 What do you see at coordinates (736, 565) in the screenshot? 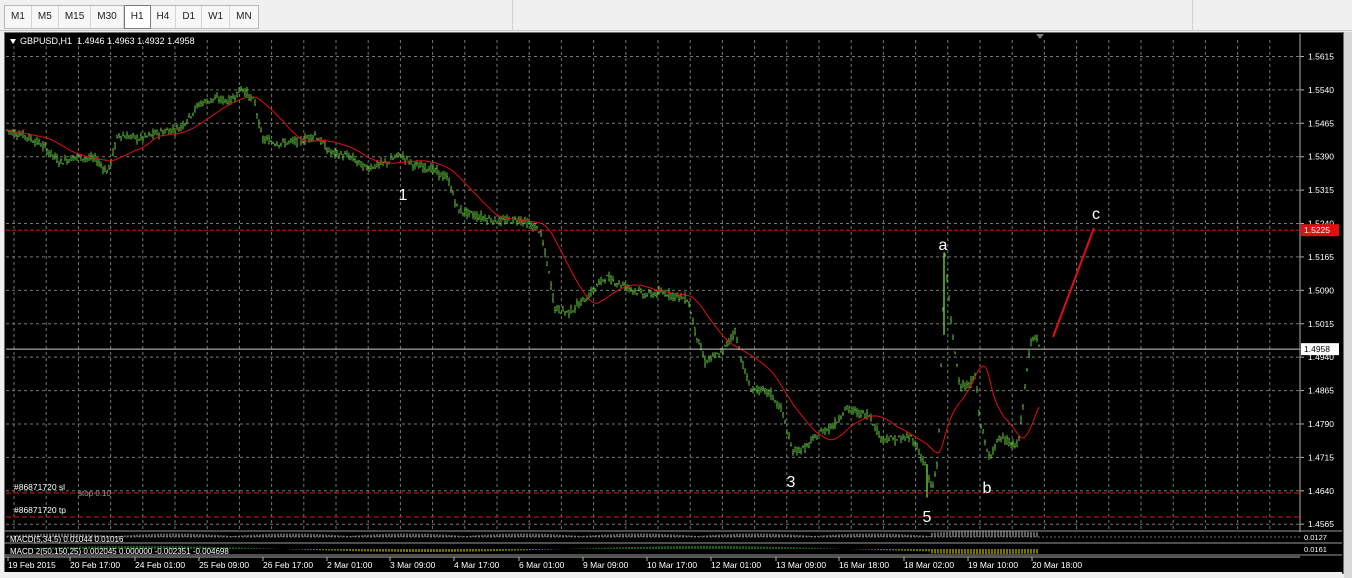
I see `time-tick-label: 12 Mar 01:00` at bounding box center [736, 565].